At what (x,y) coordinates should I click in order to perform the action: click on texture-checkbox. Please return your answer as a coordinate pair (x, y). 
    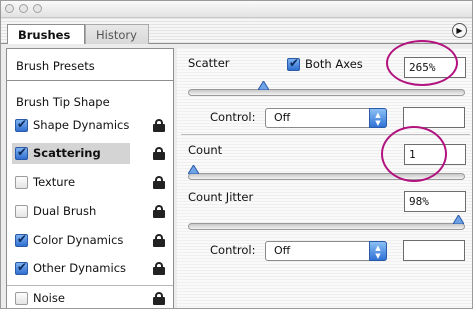
    Looking at the image, I should click on (21, 182).